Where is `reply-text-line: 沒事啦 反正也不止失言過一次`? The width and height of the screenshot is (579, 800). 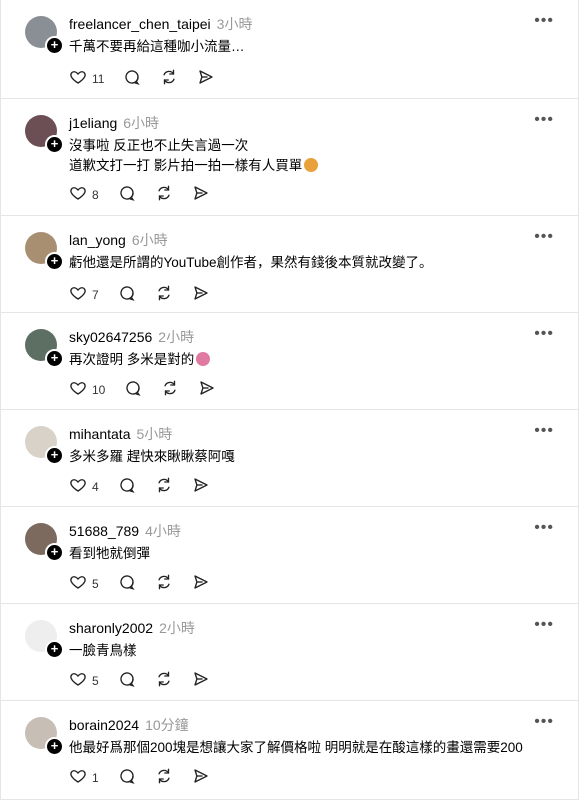 reply-text-line: 沒事啦 反正也不止失言過一次 is located at coordinates (159, 145).